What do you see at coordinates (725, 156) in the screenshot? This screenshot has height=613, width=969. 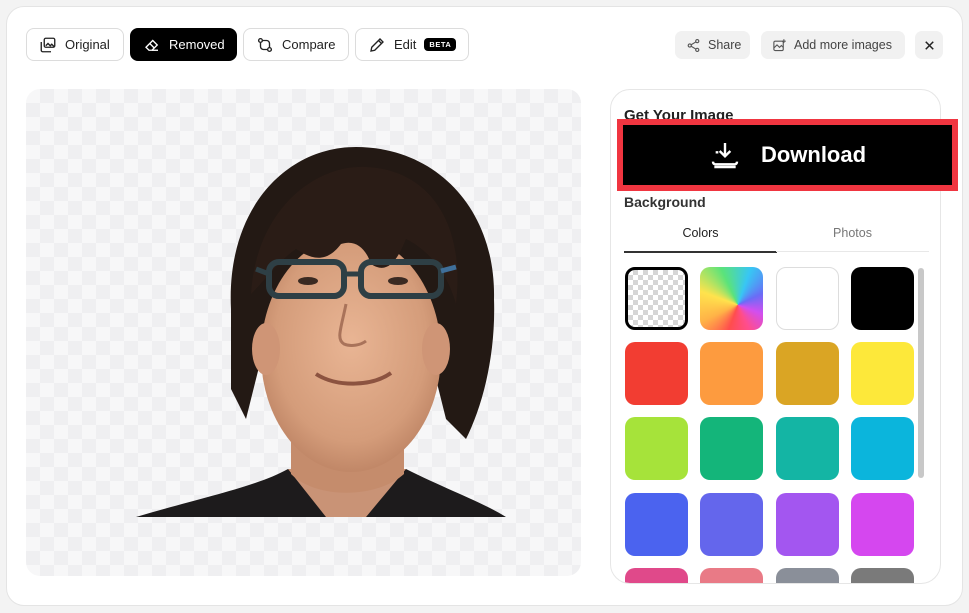 I see `download-icon` at bounding box center [725, 156].